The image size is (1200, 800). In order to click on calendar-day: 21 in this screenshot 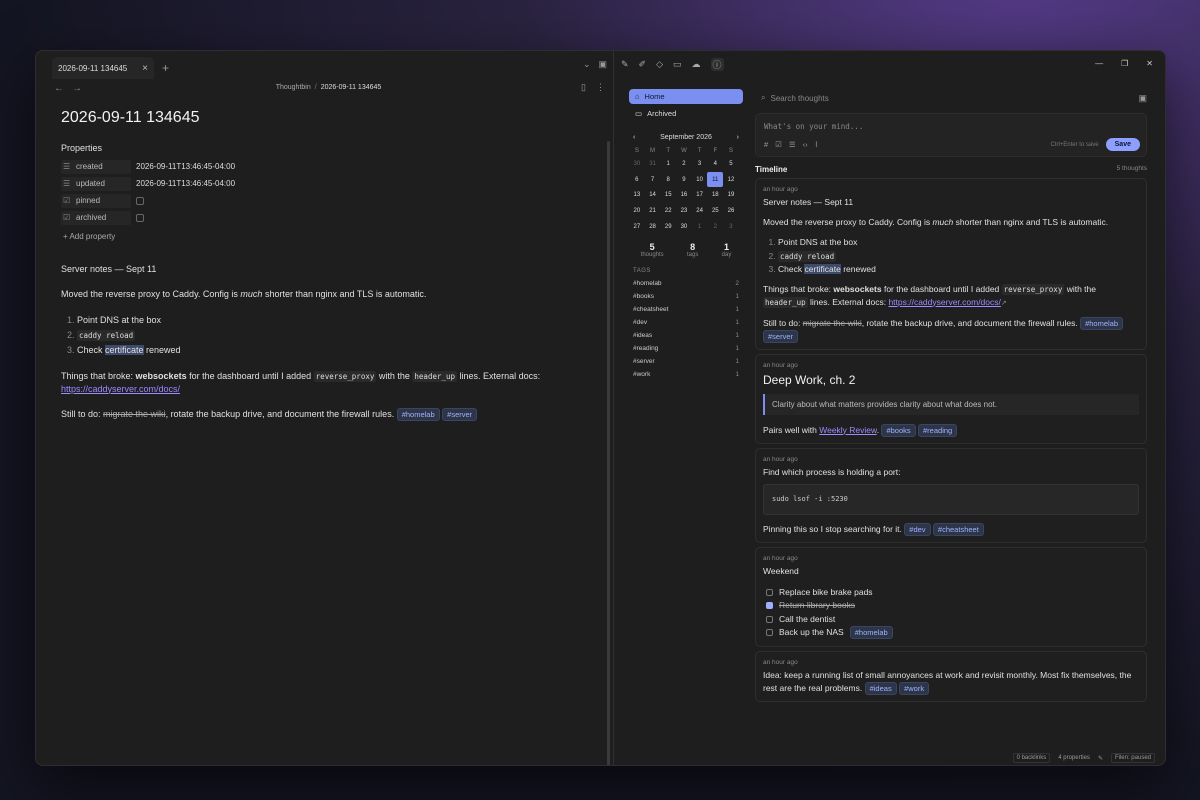, I will do `click(653, 211)`.